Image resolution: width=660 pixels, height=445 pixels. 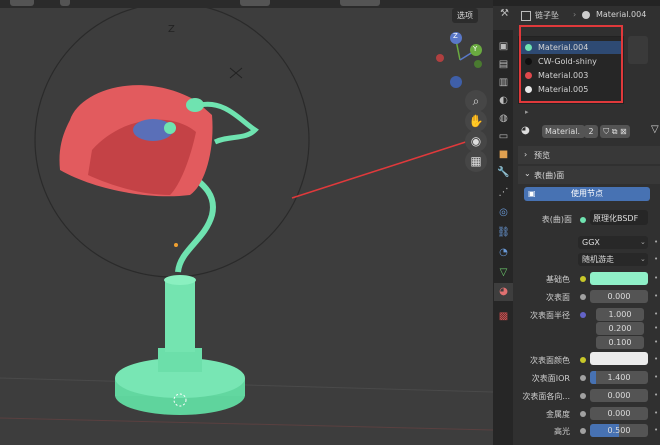 What do you see at coordinates (525, 130) in the screenshot?
I see `material-browse-icon: ◕` at bounding box center [525, 130].